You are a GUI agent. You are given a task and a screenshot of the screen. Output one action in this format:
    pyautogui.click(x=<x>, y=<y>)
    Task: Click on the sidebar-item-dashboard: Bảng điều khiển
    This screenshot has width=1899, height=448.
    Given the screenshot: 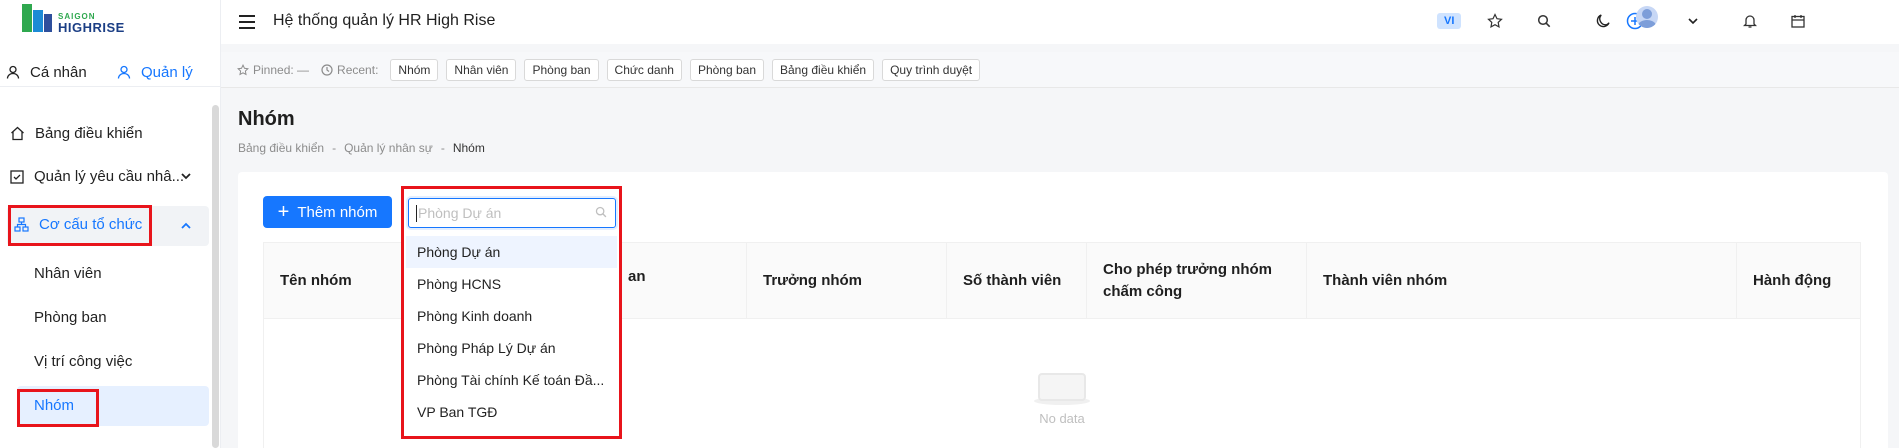 What is the action you would take?
    pyautogui.click(x=76, y=133)
    